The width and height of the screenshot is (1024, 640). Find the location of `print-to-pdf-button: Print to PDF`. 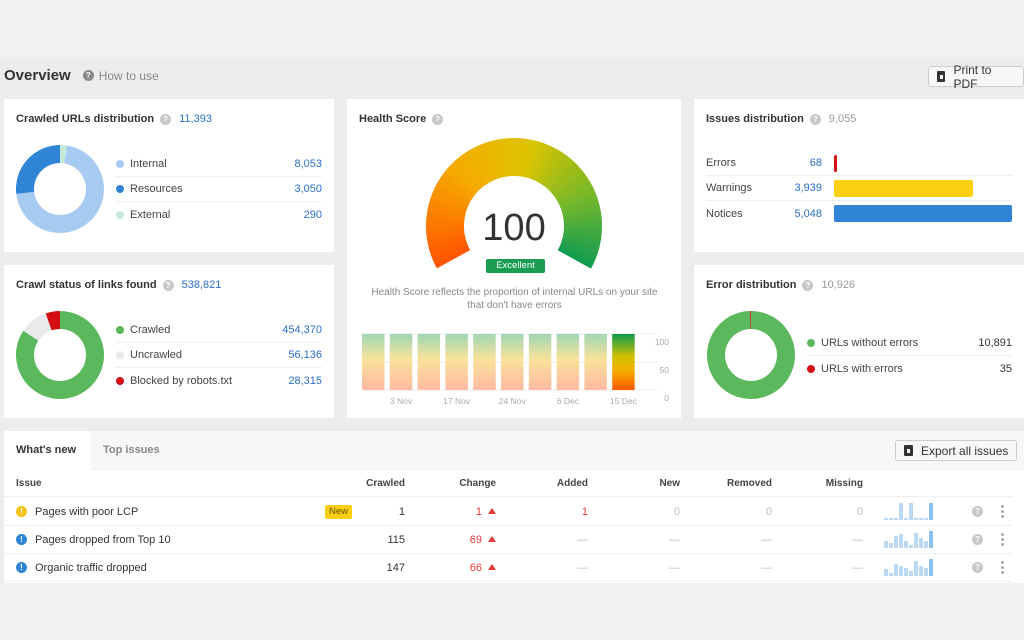

print-to-pdf-button: Print to PDF is located at coordinates (976, 77).